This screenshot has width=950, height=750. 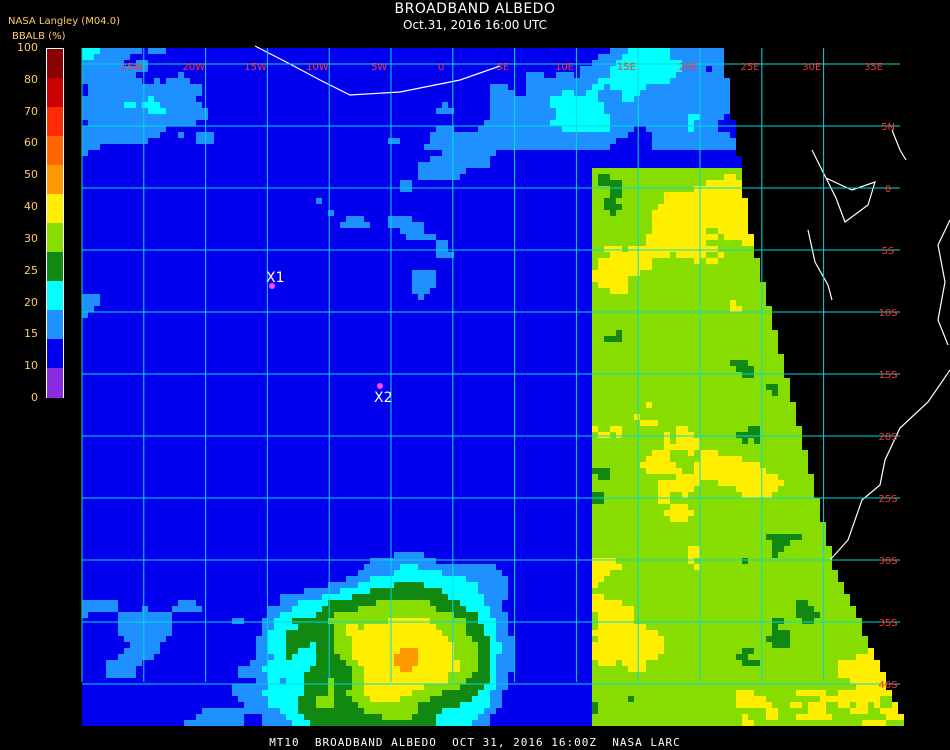 I want to click on lat-label: 0, so click(x=888, y=189).